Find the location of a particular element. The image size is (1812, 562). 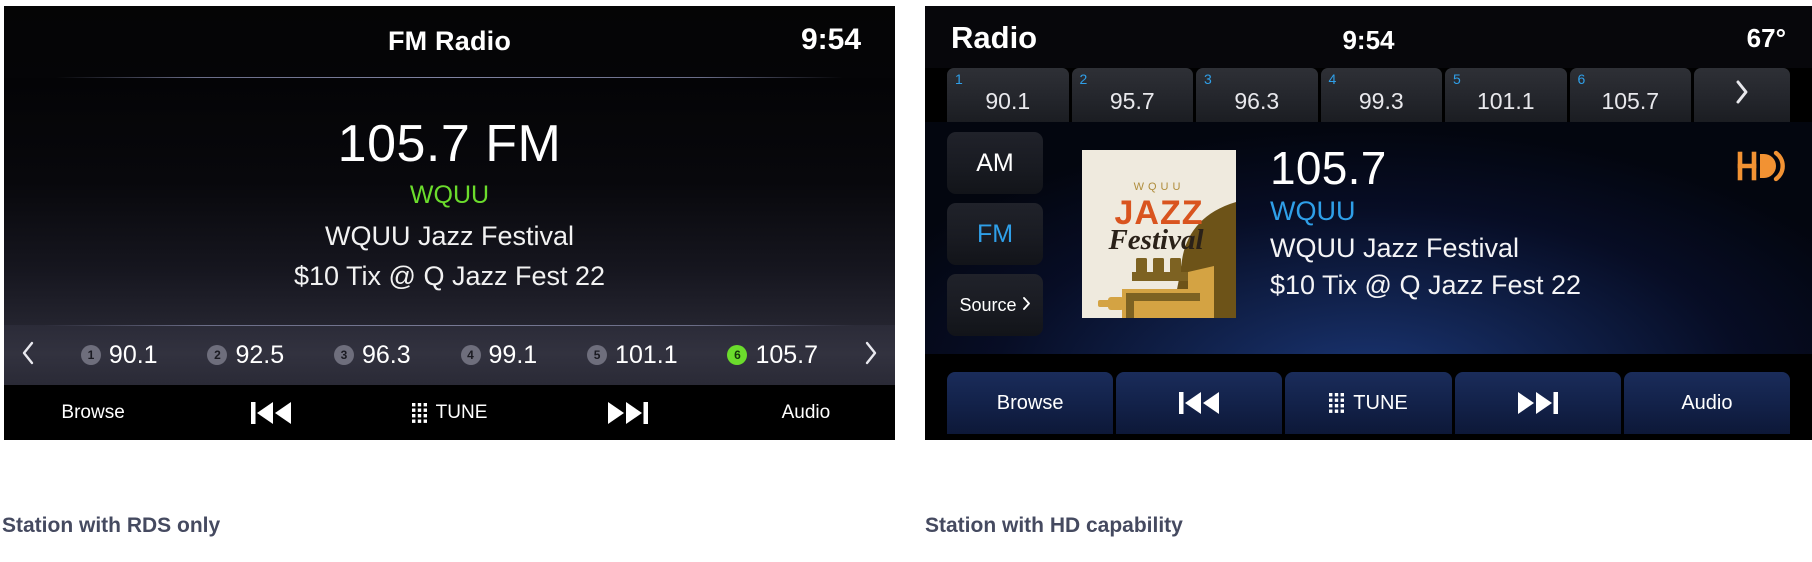

hd-preset-6: 6 105.7 is located at coordinates (1630, 95).